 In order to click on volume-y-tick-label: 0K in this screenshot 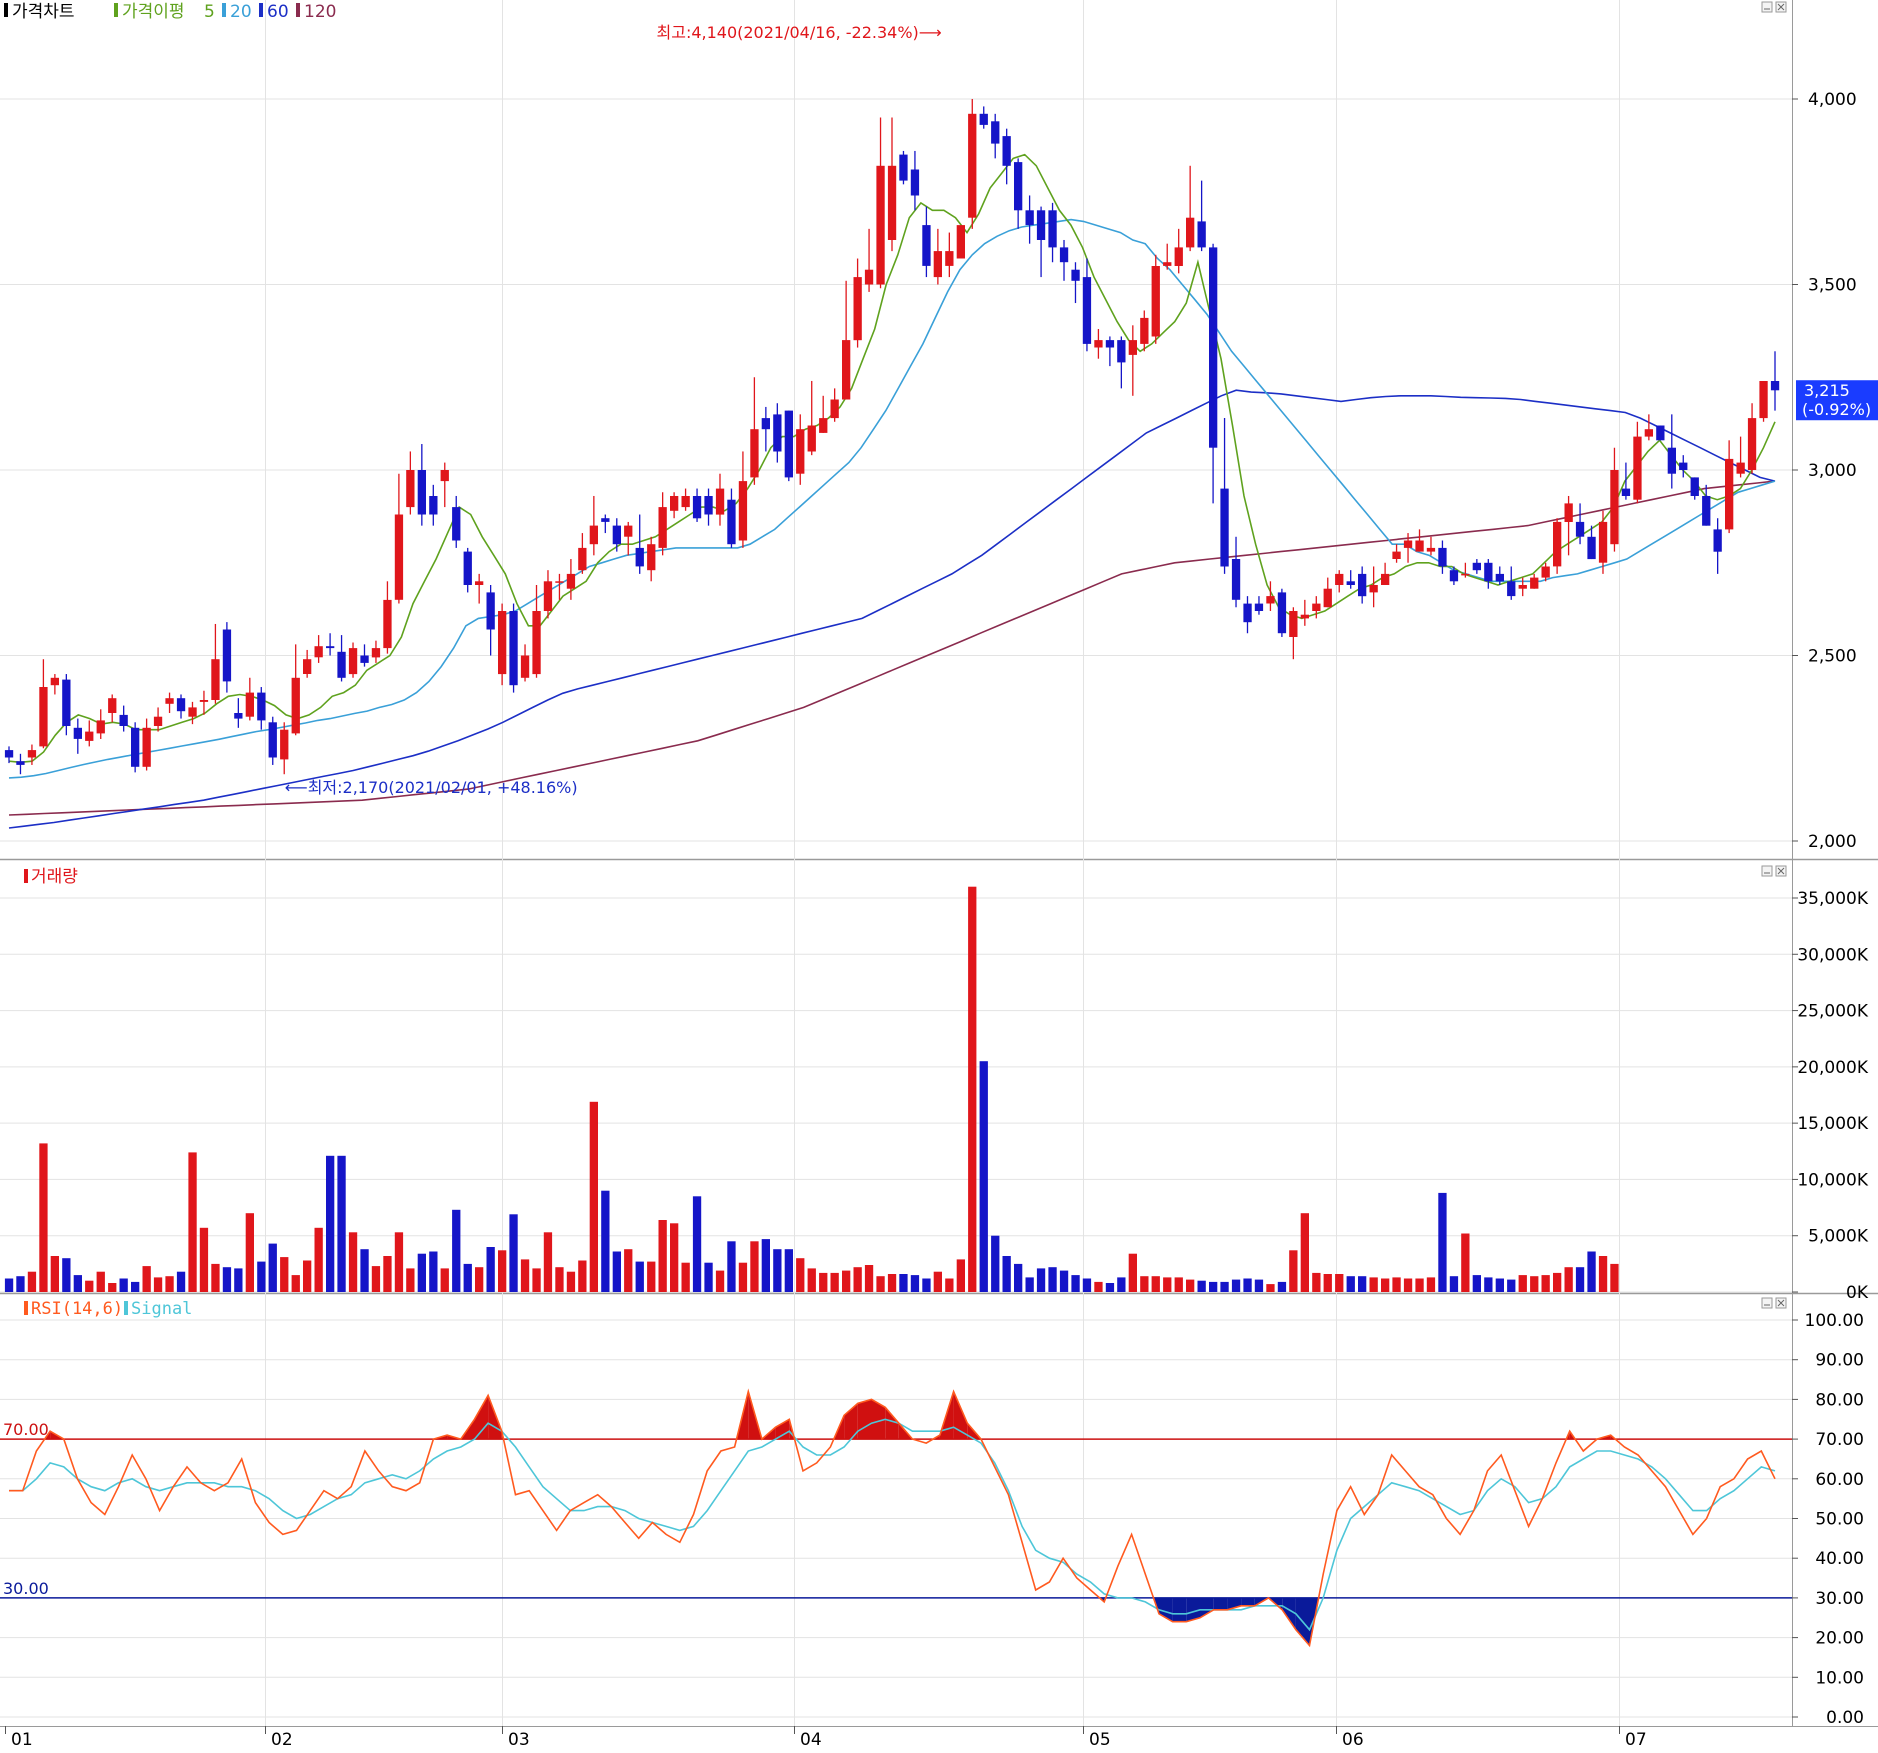, I will do `click(1857, 1293)`.